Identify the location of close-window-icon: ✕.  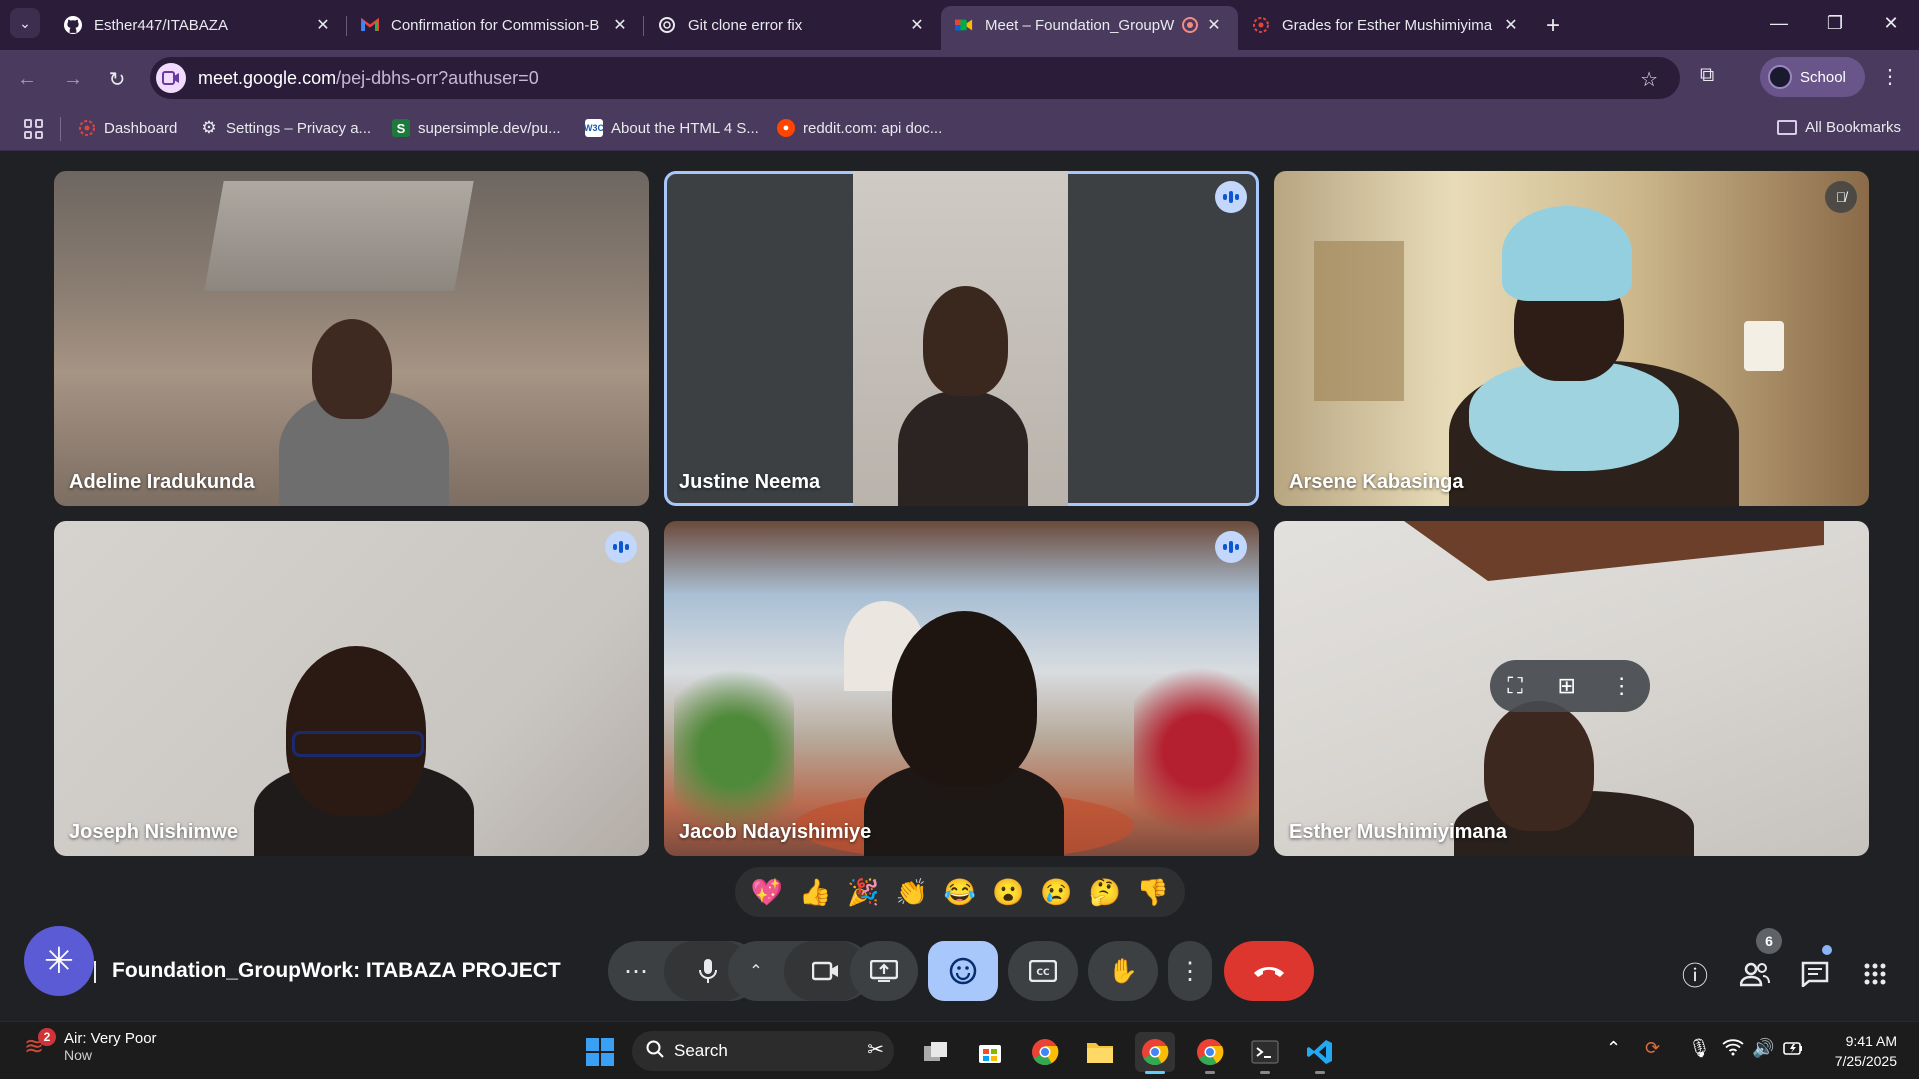
(1891, 23).